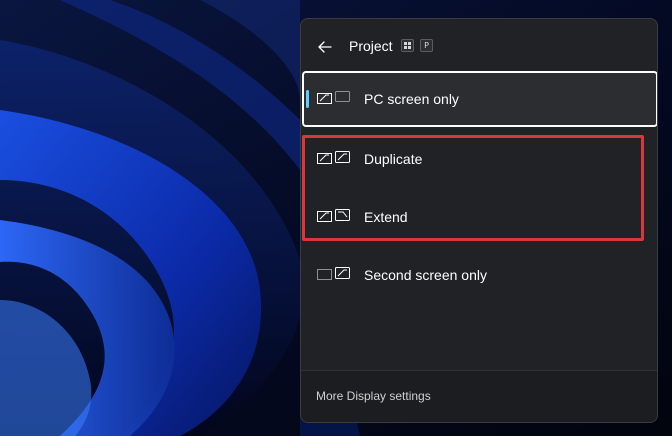 The image size is (672, 436). Describe the element at coordinates (373, 396) in the screenshot. I see `more-display-settings-link: More Display settings` at that location.